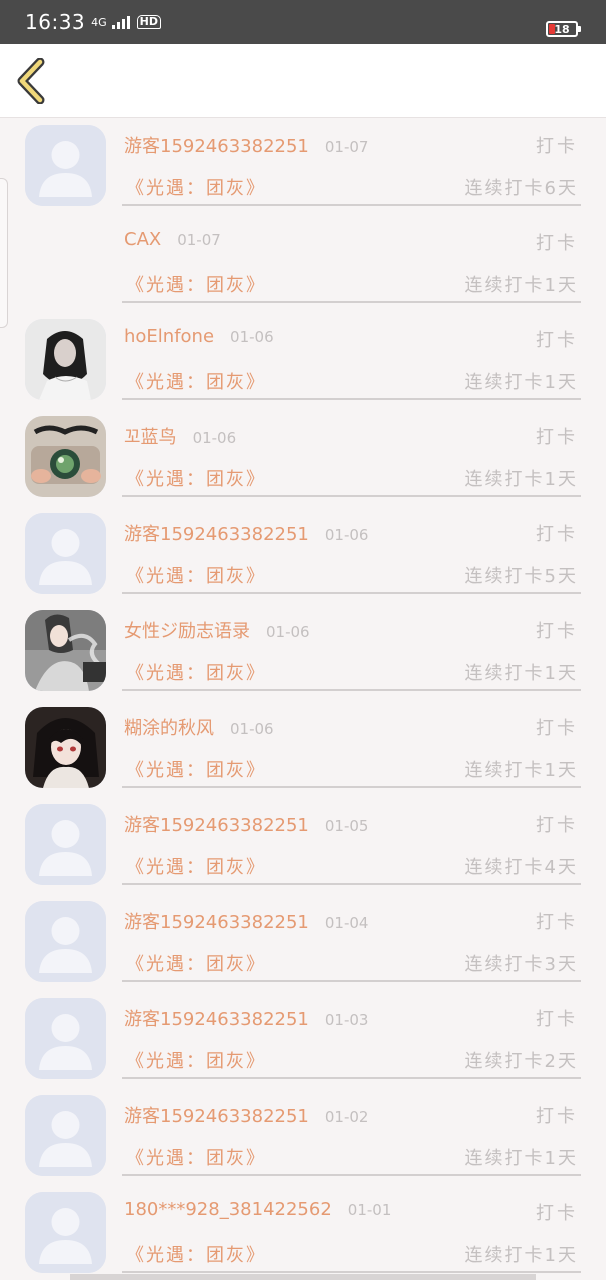 Image resolution: width=606 pixels, height=1280 pixels. Describe the element at coordinates (303, 1136) in the screenshot. I see `checkin-row: 游客1592463382251 01-02 打卡 《光遇：团灰》 连续打卡1天` at that location.